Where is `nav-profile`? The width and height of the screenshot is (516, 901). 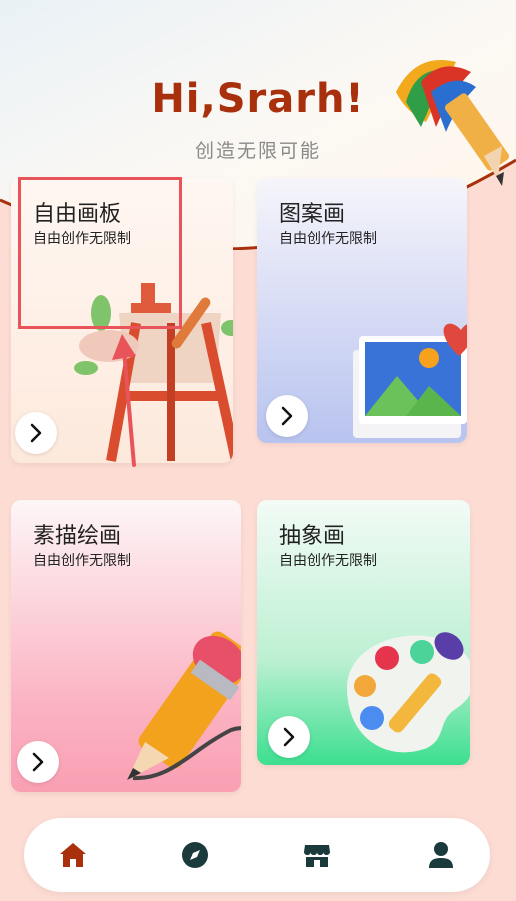
nav-profile is located at coordinates (441, 855).